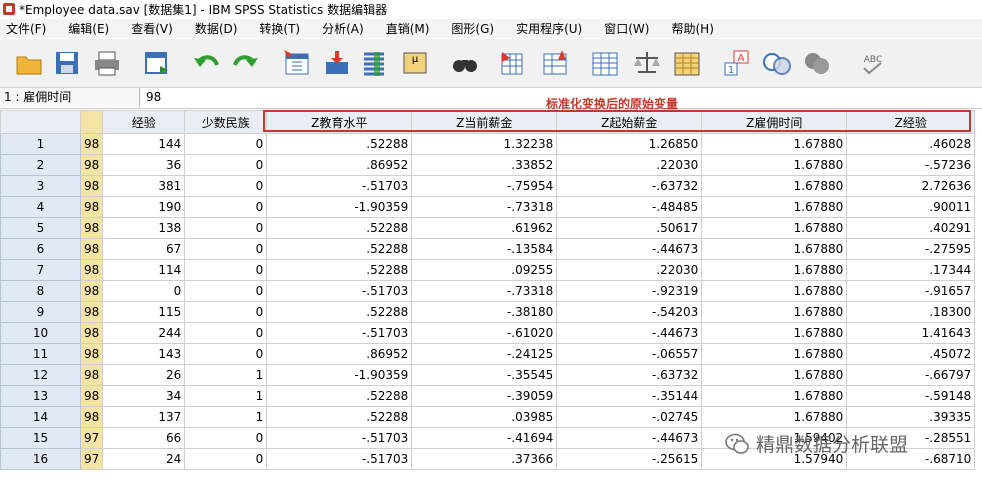  What do you see at coordinates (27, 28) in the screenshot?
I see `menu-item-0: 文件(F)` at bounding box center [27, 28].